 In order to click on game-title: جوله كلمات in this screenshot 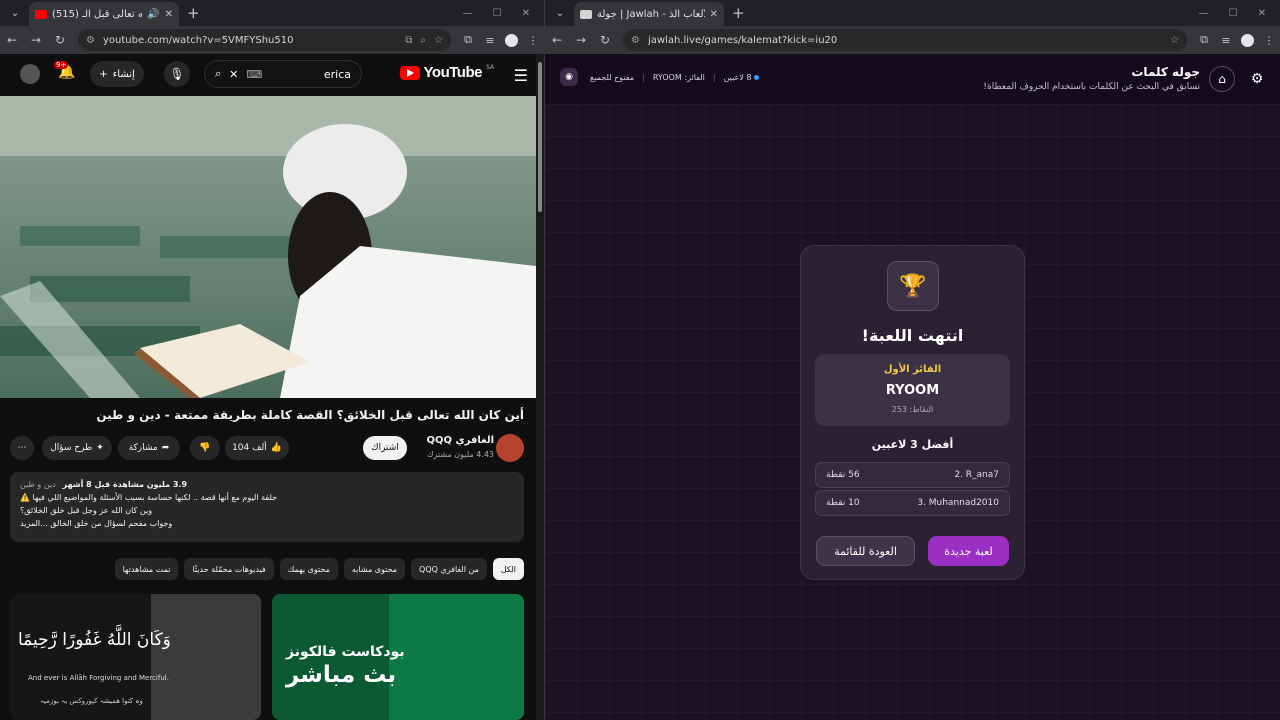, I will do `click(1165, 72)`.